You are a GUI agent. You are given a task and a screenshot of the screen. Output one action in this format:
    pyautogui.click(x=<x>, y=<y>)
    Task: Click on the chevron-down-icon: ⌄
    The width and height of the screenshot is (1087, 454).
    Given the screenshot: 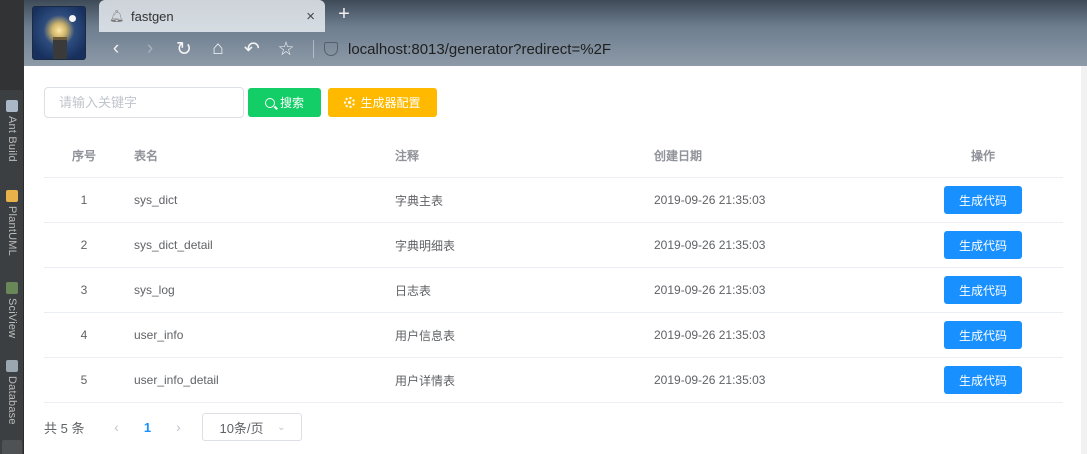 What is the action you would take?
    pyautogui.click(x=281, y=427)
    